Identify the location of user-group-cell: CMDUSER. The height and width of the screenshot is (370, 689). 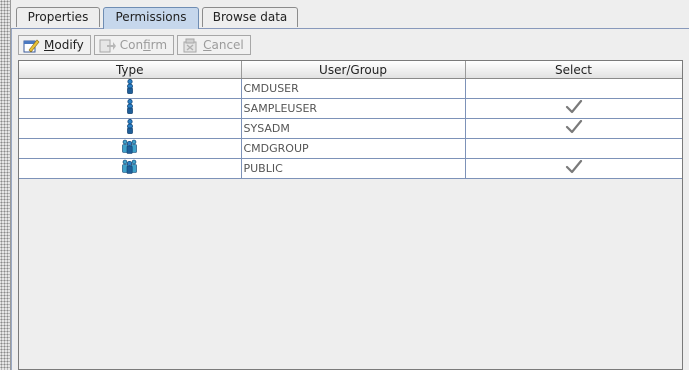
(353, 88).